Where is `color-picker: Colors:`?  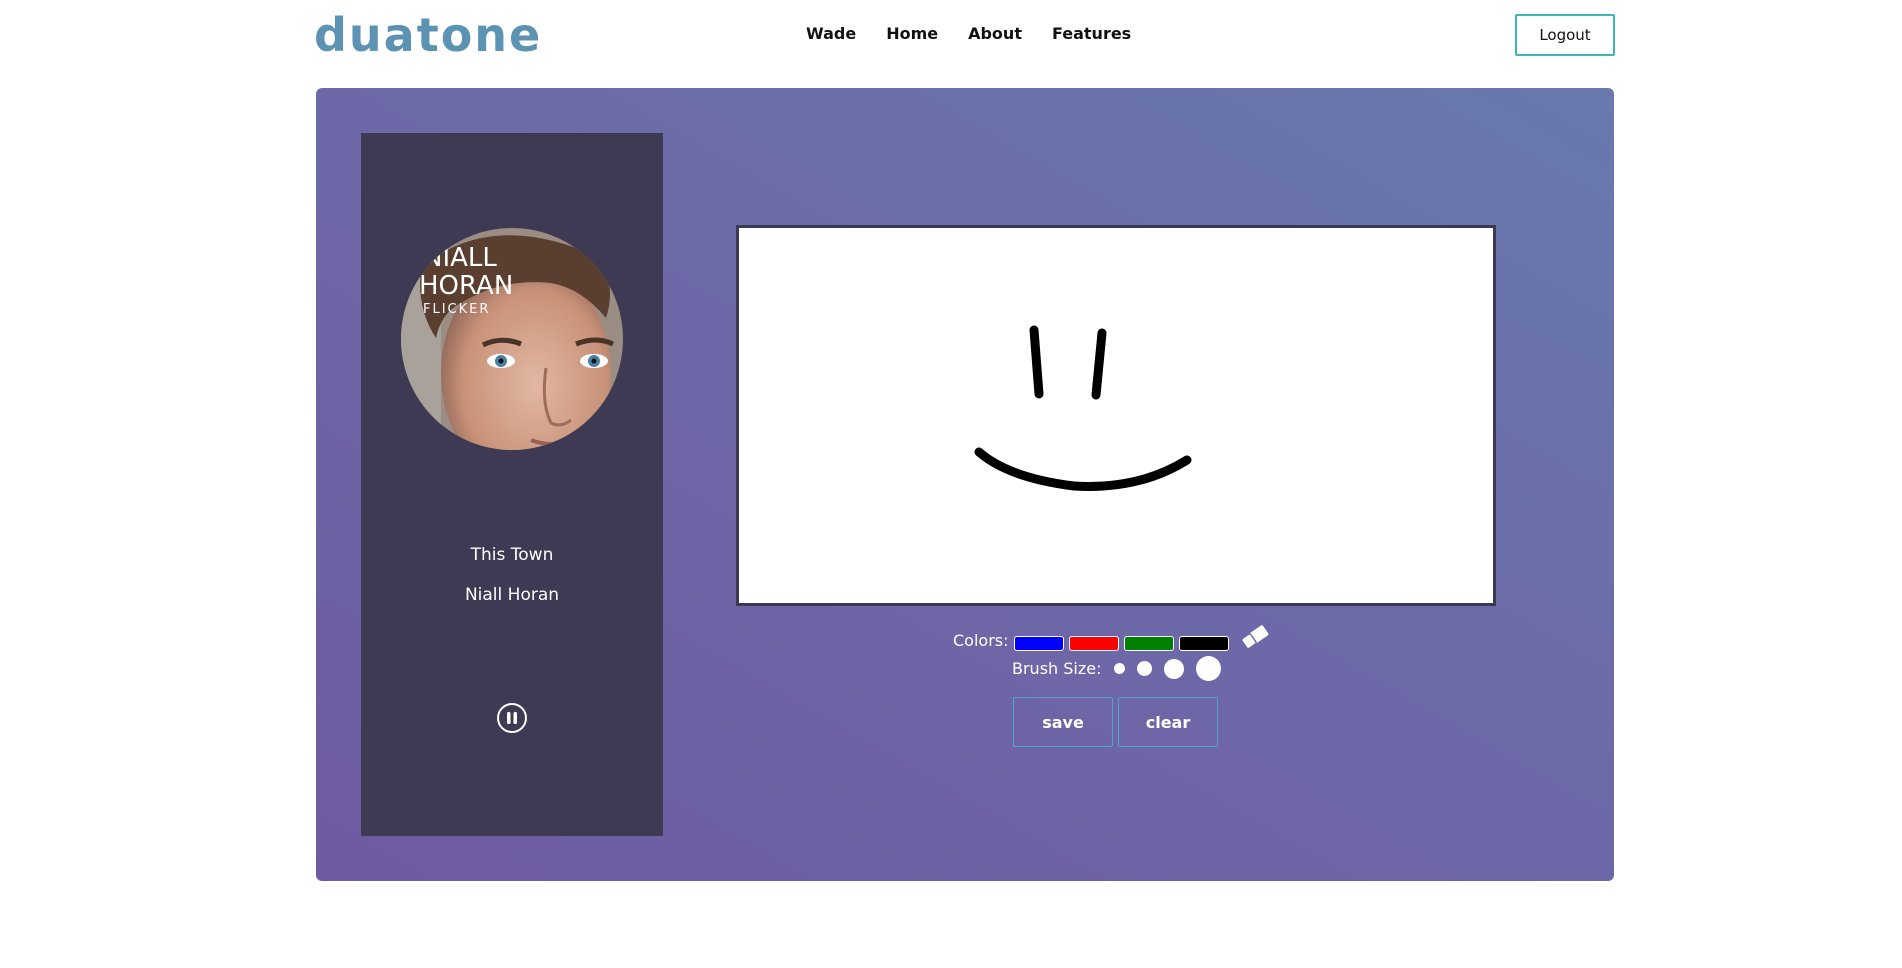
color-picker: Colors: is located at coordinates (1112, 638).